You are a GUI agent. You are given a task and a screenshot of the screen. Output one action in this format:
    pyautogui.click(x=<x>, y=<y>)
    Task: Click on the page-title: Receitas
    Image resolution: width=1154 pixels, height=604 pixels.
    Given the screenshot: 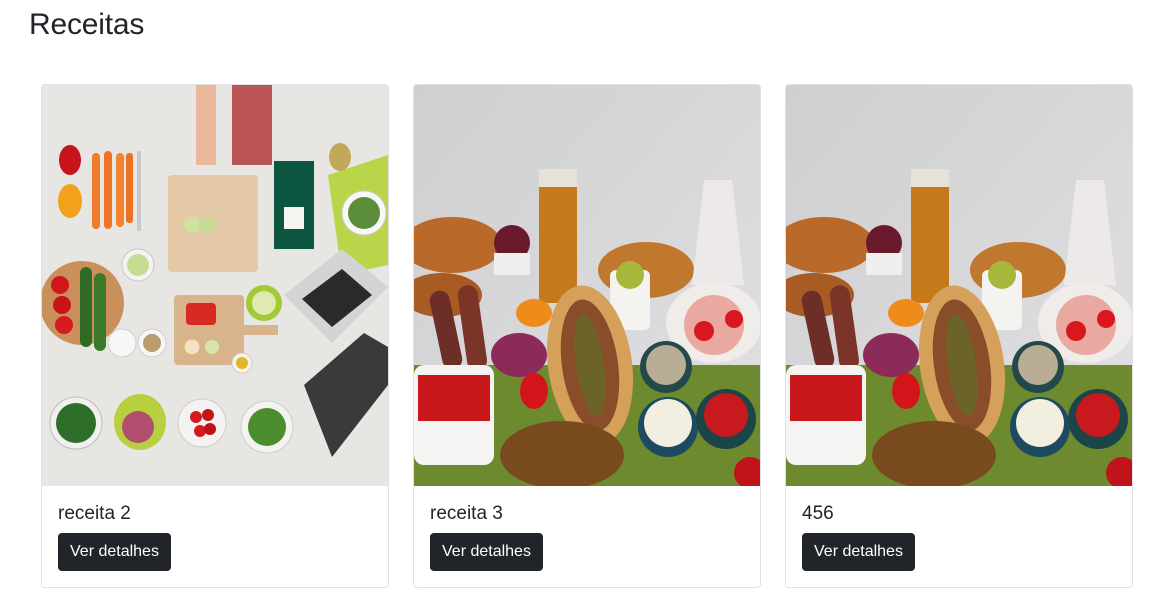 What is the action you would take?
    pyautogui.click(x=87, y=24)
    